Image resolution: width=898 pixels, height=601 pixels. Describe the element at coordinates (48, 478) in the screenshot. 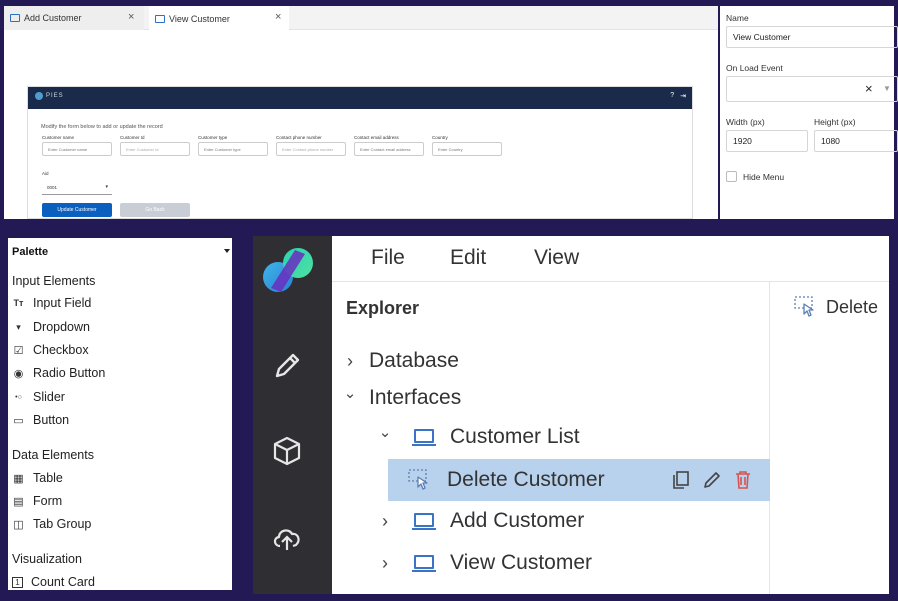

I see `palette-item-label: Table` at that location.